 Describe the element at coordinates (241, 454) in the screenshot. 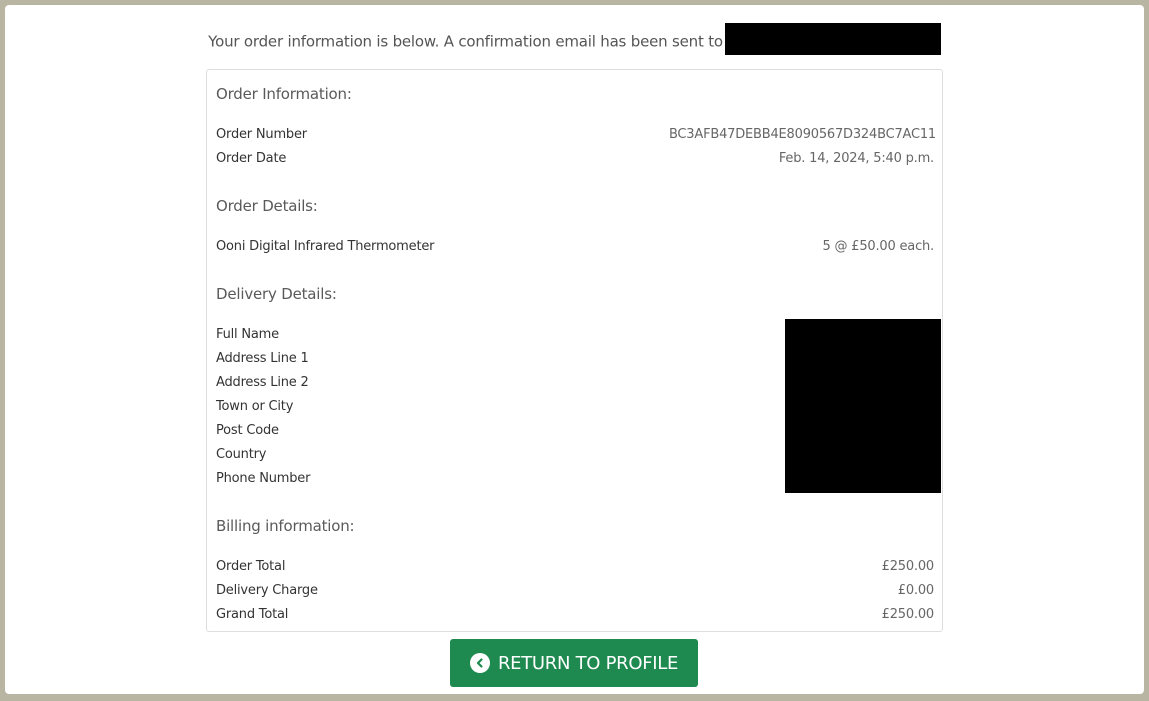

I see `country-label: Country` at that location.